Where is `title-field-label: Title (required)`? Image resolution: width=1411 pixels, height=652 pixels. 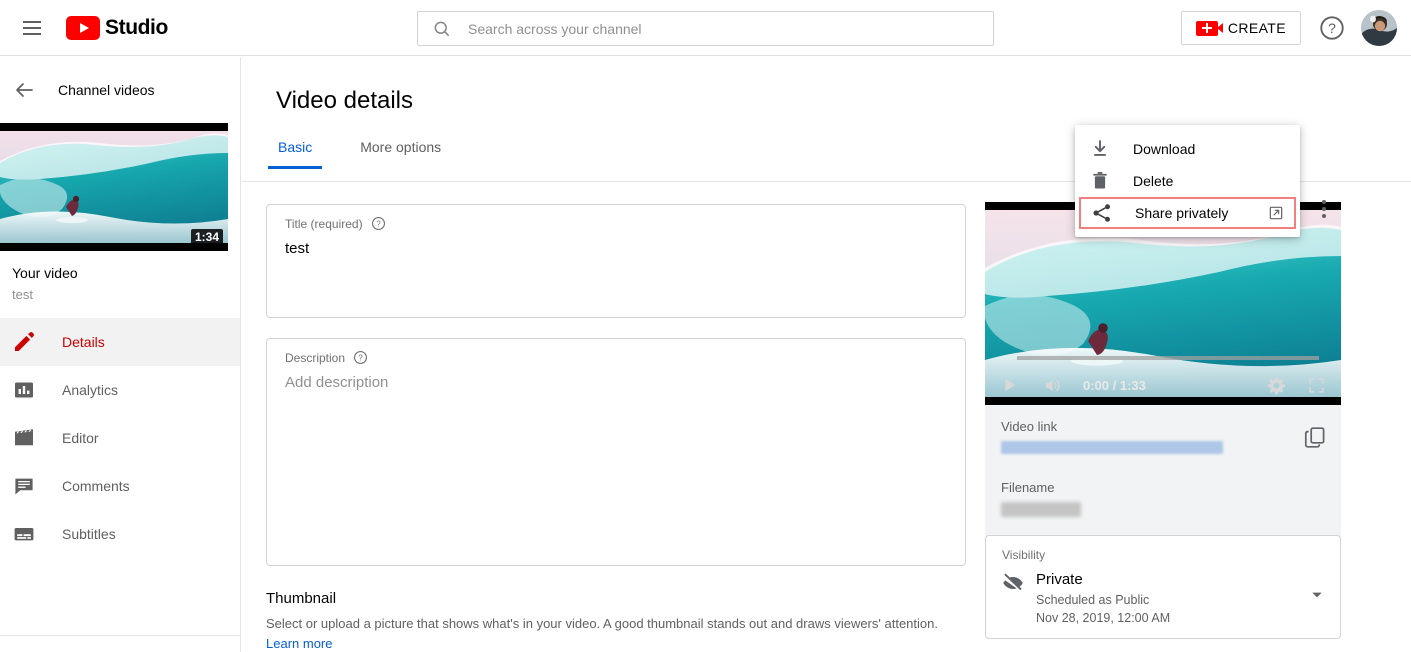
title-field-label: Title (required) is located at coordinates (324, 223).